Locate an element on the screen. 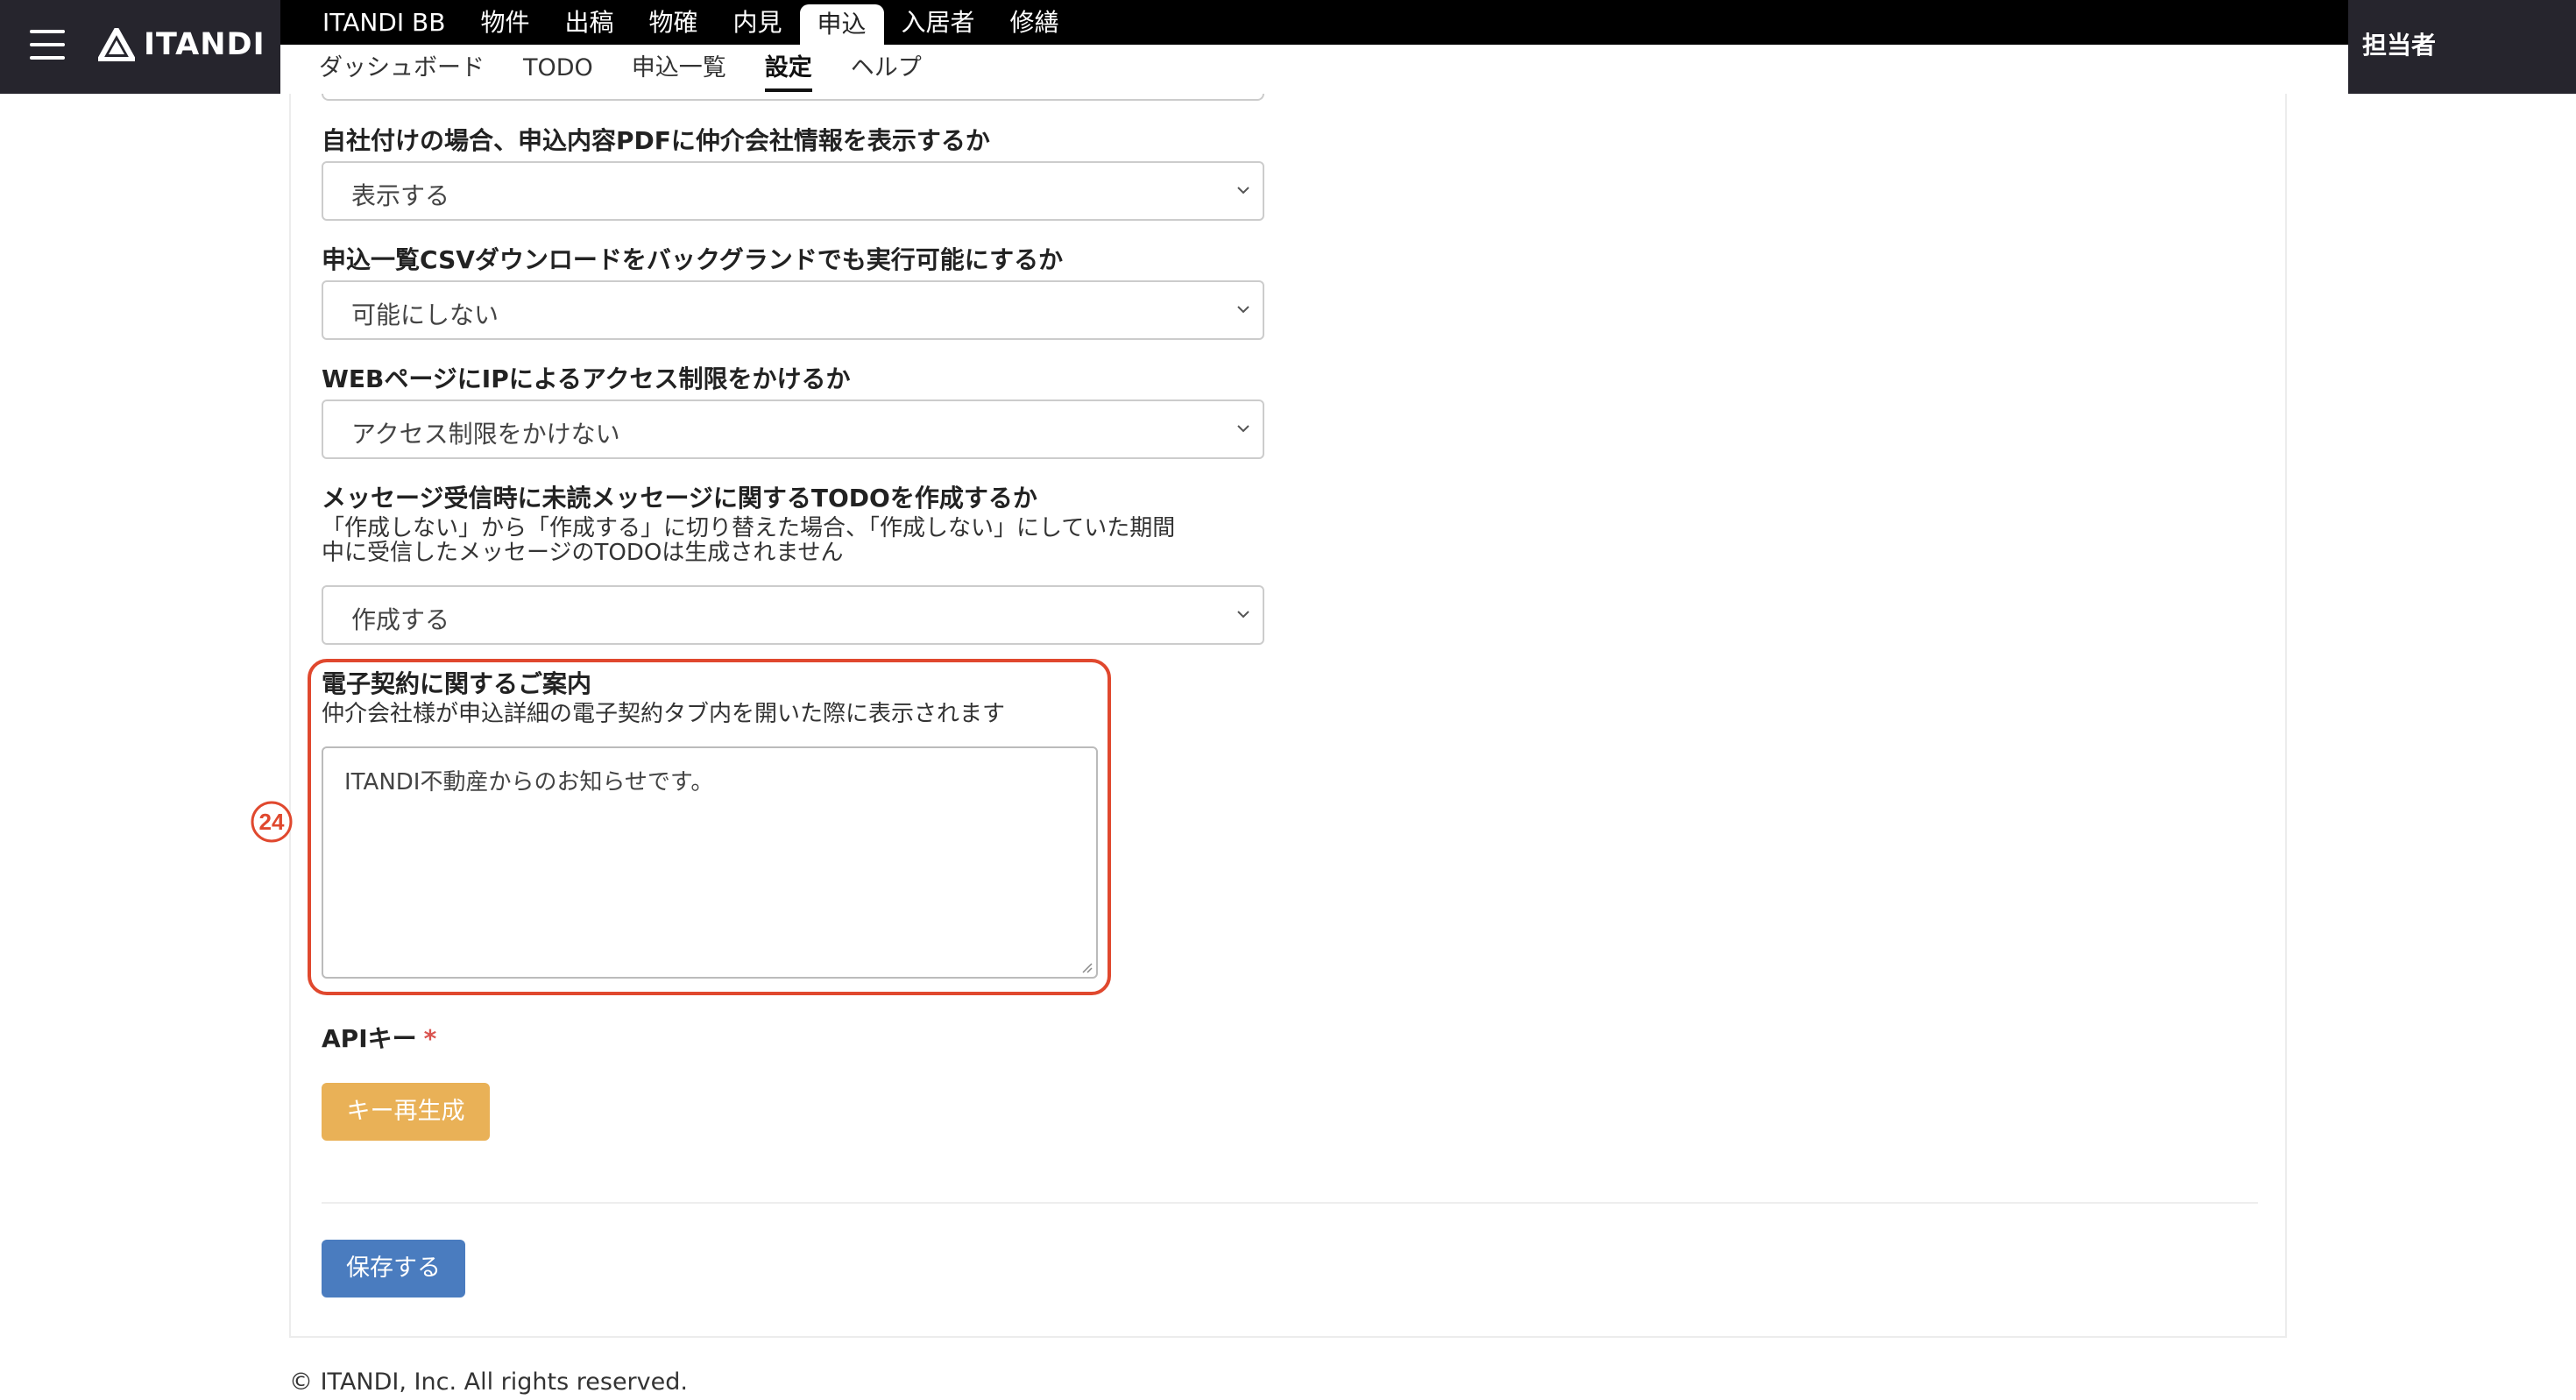  tab-listing: 出稿 is located at coordinates (589, 22).